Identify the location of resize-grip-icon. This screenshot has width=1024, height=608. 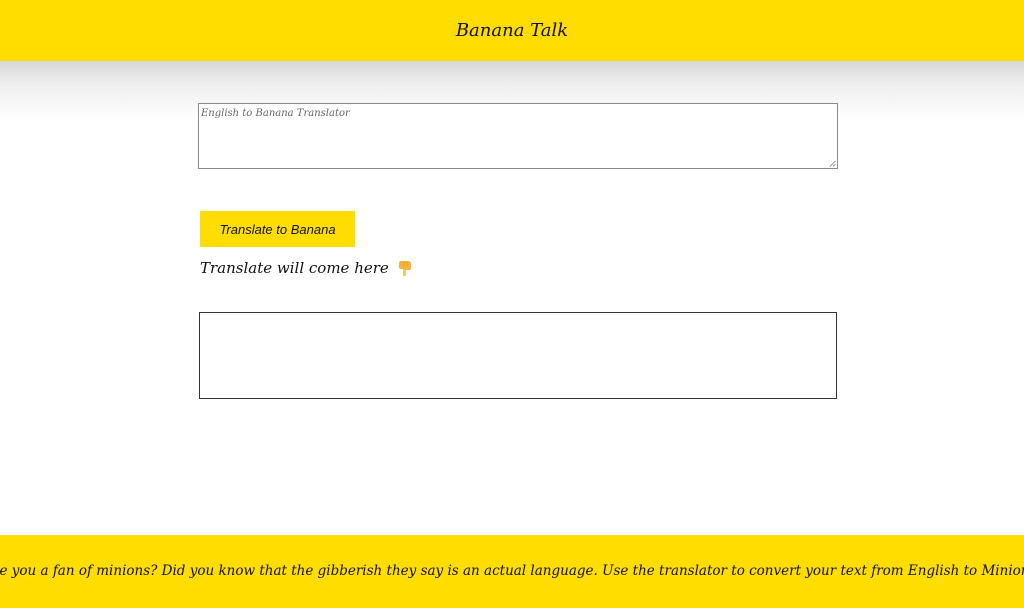
(832, 163).